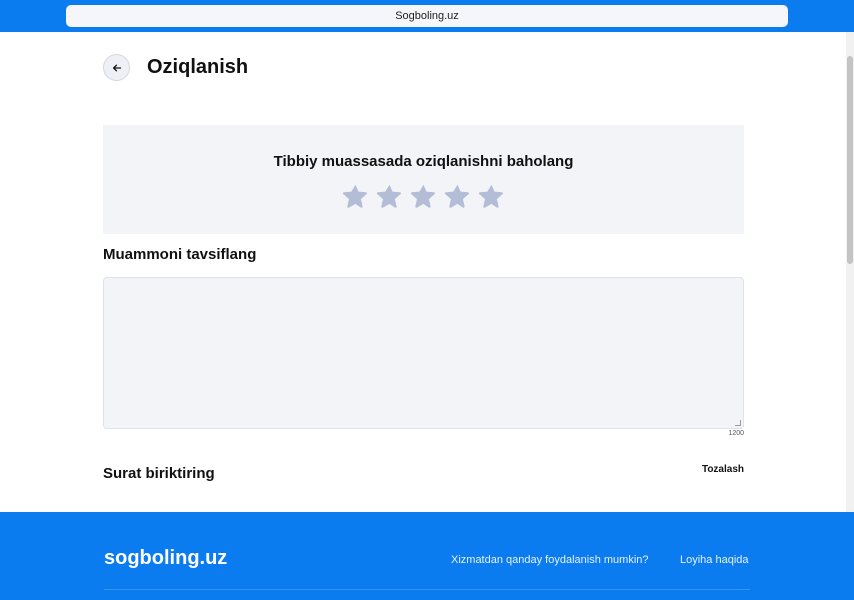 The height and width of the screenshot is (600, 854). I want to click on description-label: Muammoni tavsiflang, so click(180, 254).